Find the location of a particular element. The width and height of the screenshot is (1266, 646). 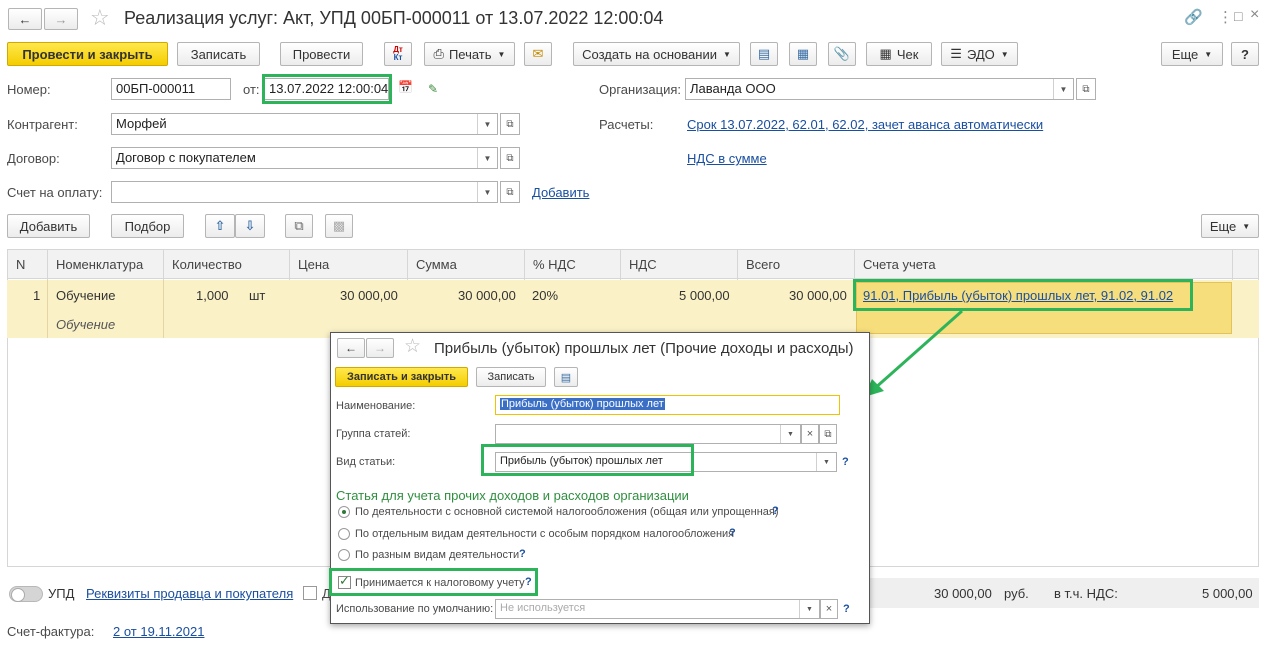

popup-favorite-star-icon: ☆ is located at coordinates (412, 346).